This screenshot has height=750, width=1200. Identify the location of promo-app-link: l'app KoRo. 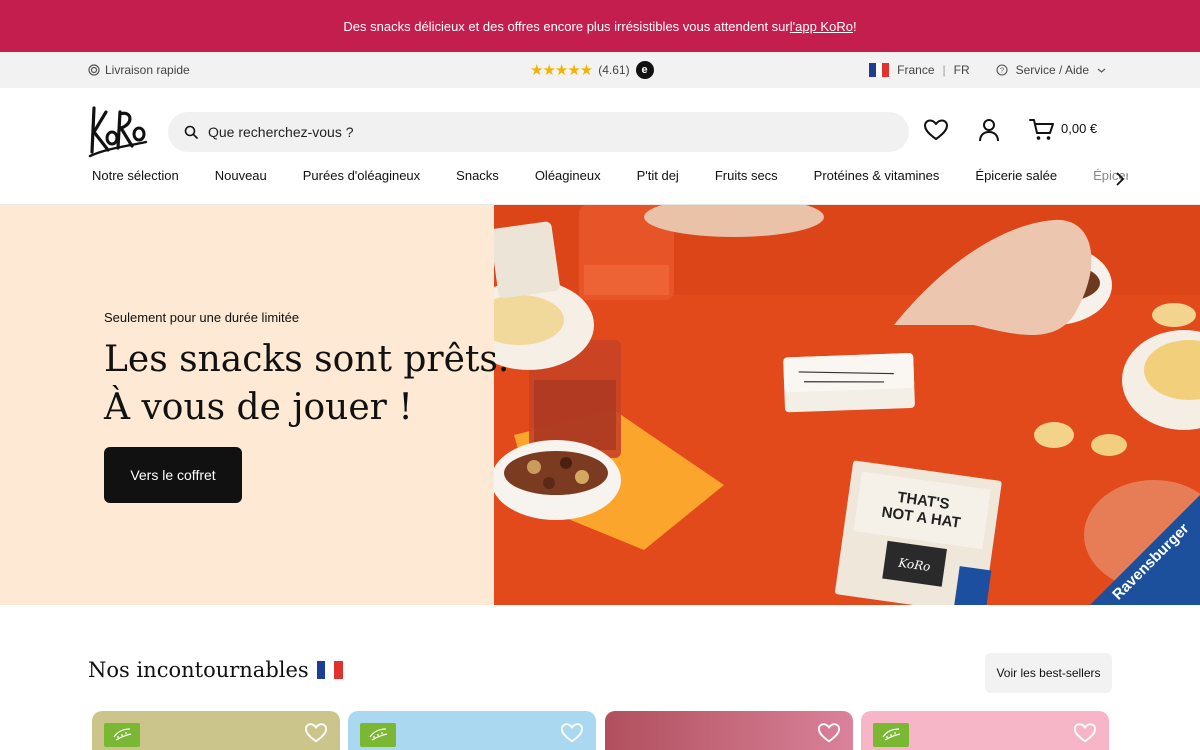
(821, 26).